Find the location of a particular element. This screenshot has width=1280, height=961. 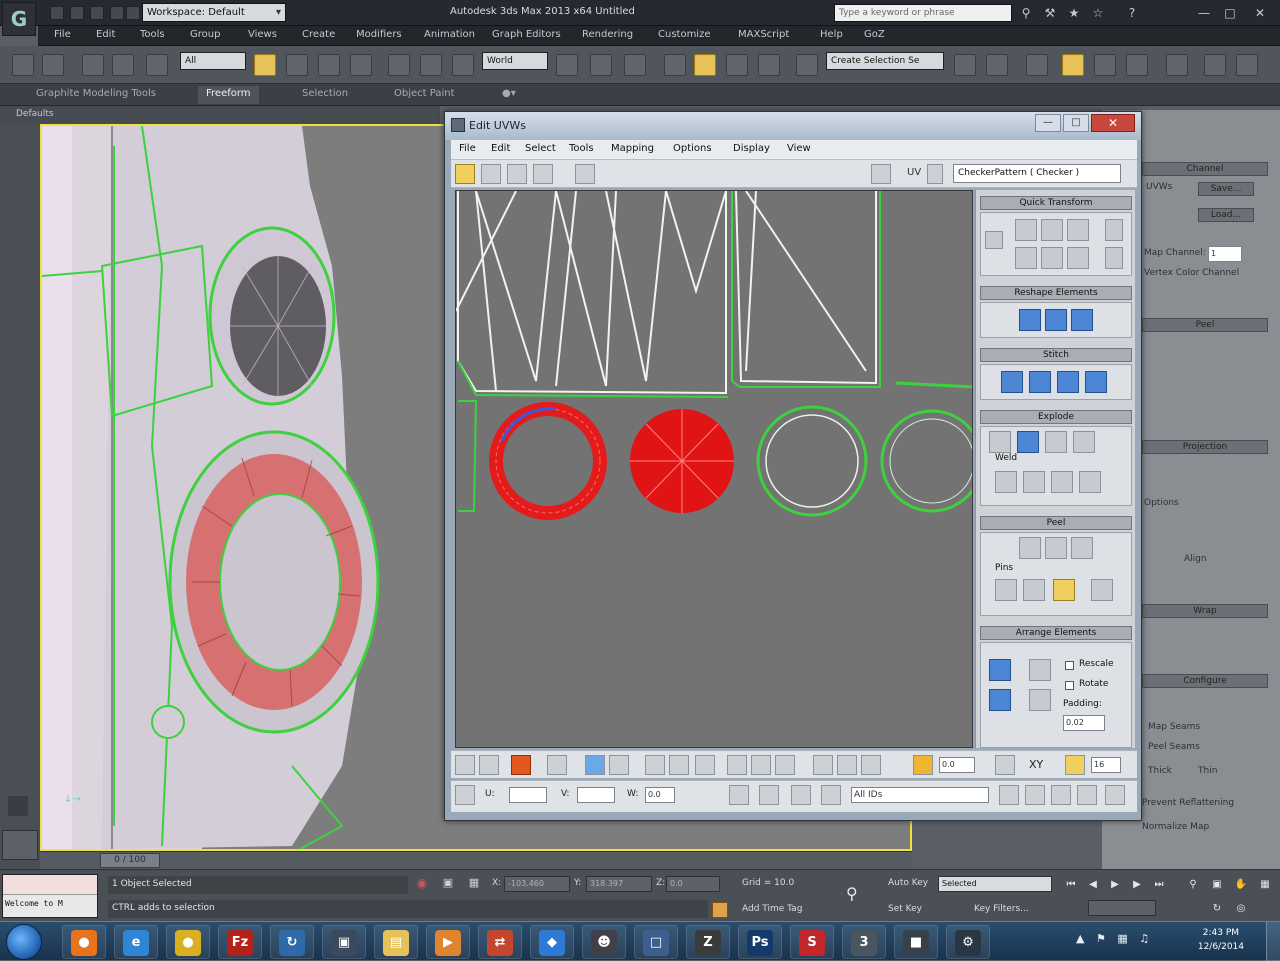

qt-space-horizontal-icon is located at coordinates (1114, 230).